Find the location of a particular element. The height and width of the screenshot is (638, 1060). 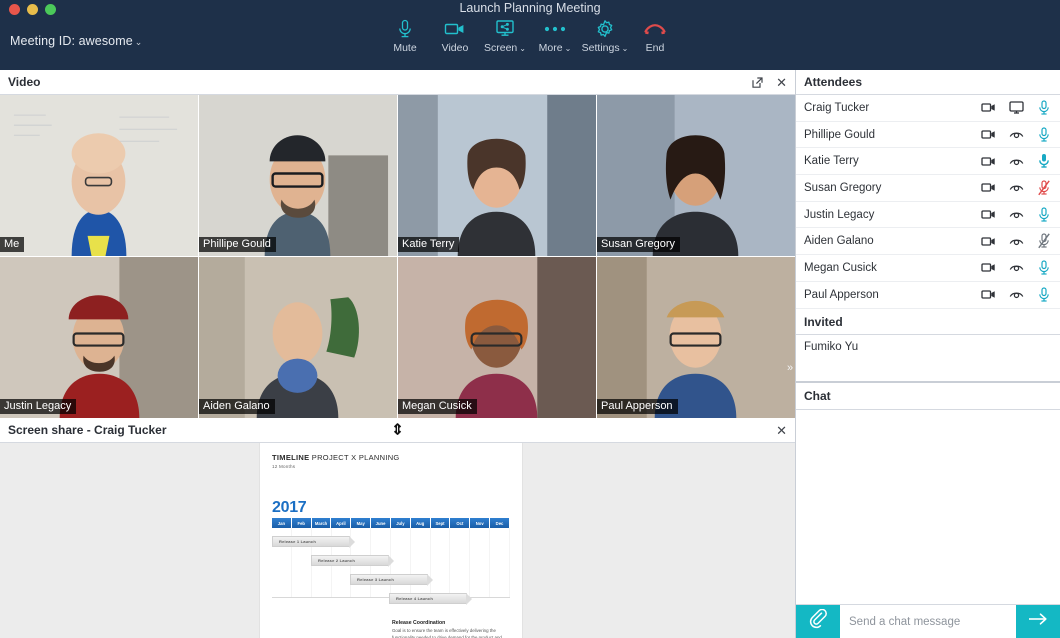

attendees-panel-header: Attendees is located at coordinates (928, 82).